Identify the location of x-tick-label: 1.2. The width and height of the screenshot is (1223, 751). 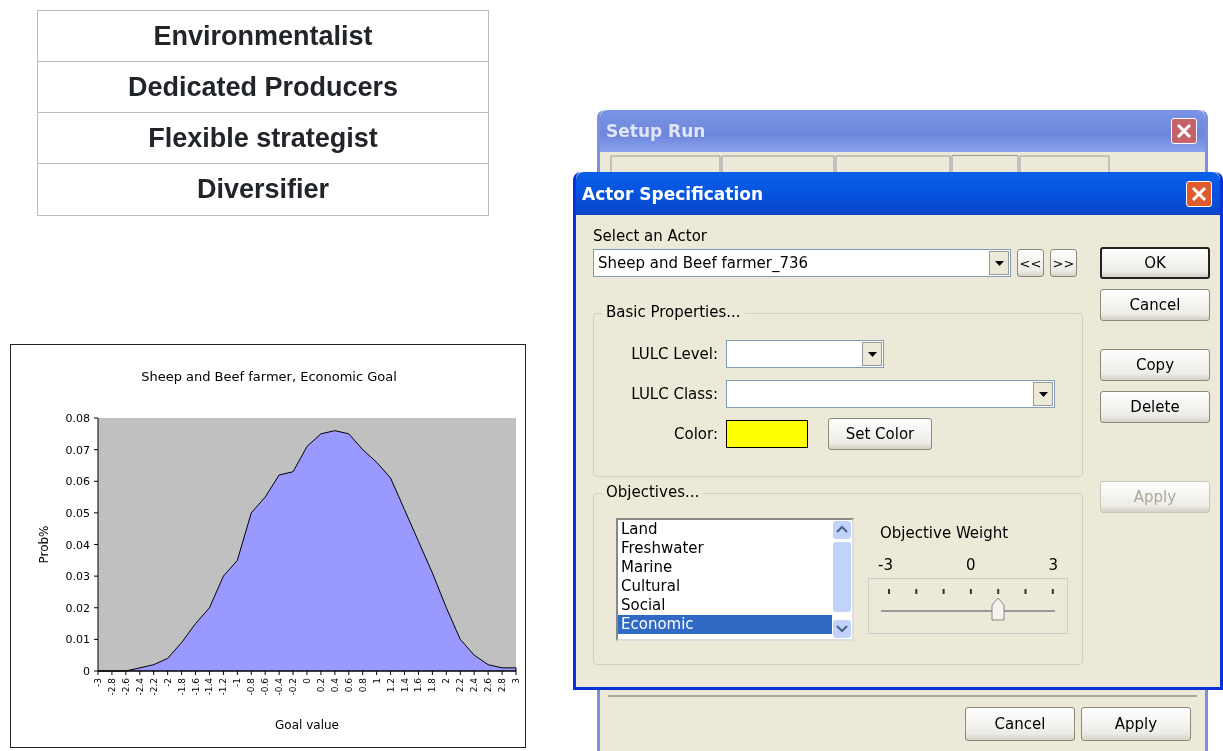
(390, 685).